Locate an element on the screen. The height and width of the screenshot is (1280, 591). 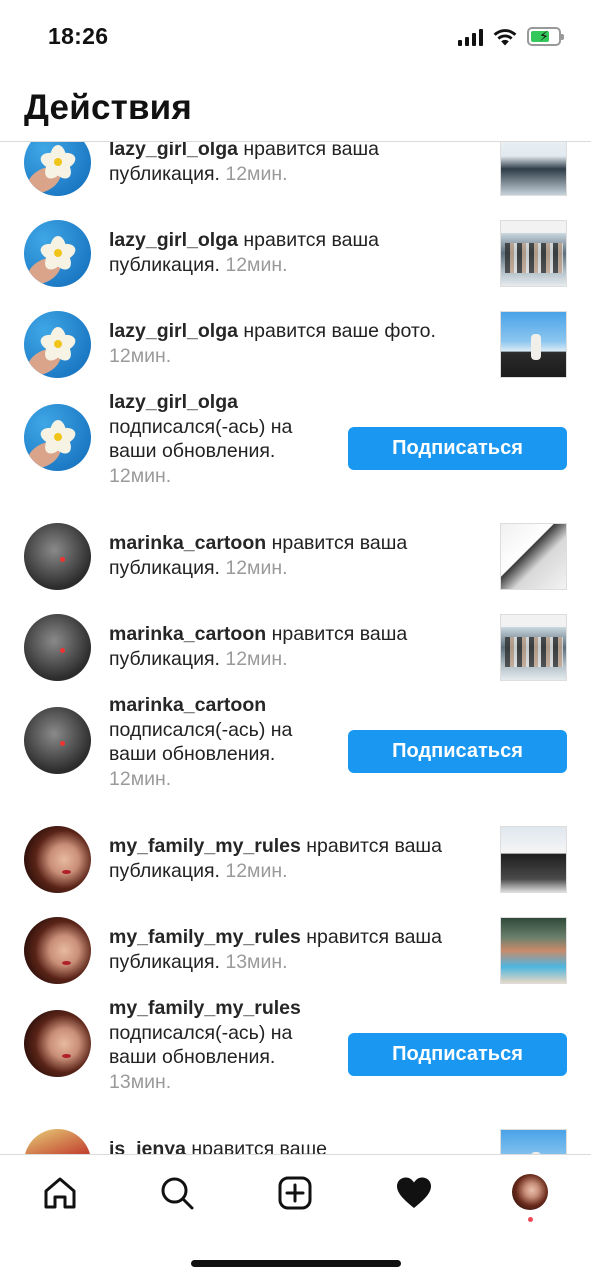
profile-avatar is located at coordinates (530, 1192).